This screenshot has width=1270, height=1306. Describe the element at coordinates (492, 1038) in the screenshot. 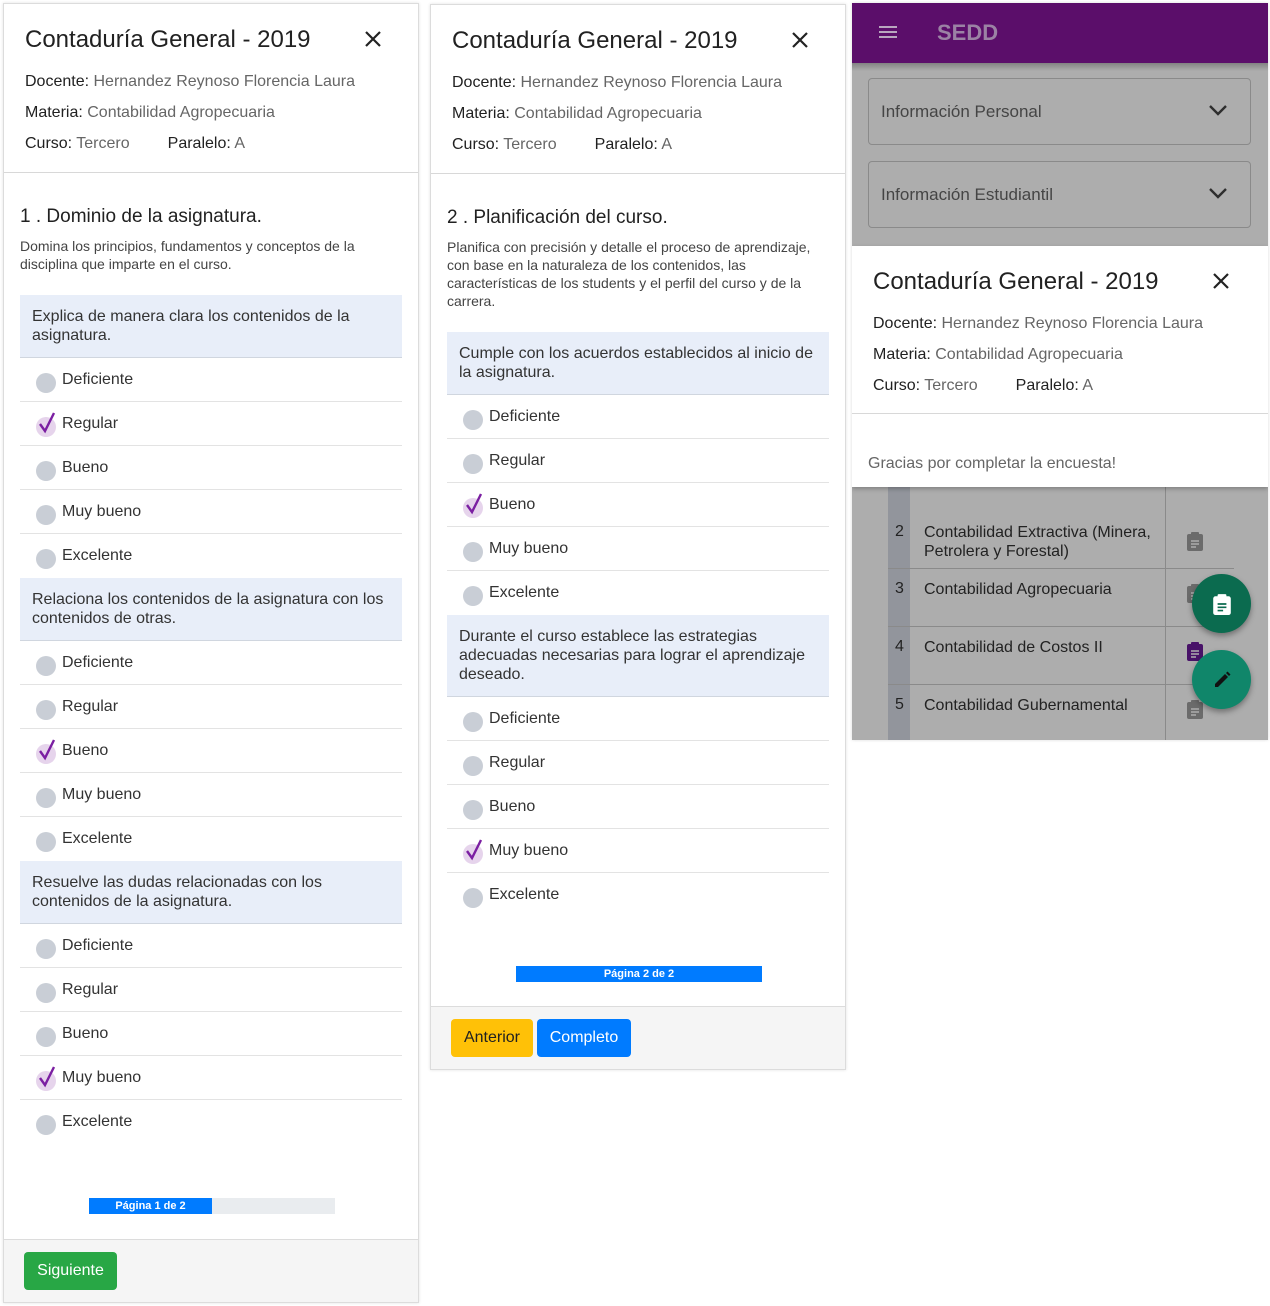

I see `previous-button: Anterior` at that location.